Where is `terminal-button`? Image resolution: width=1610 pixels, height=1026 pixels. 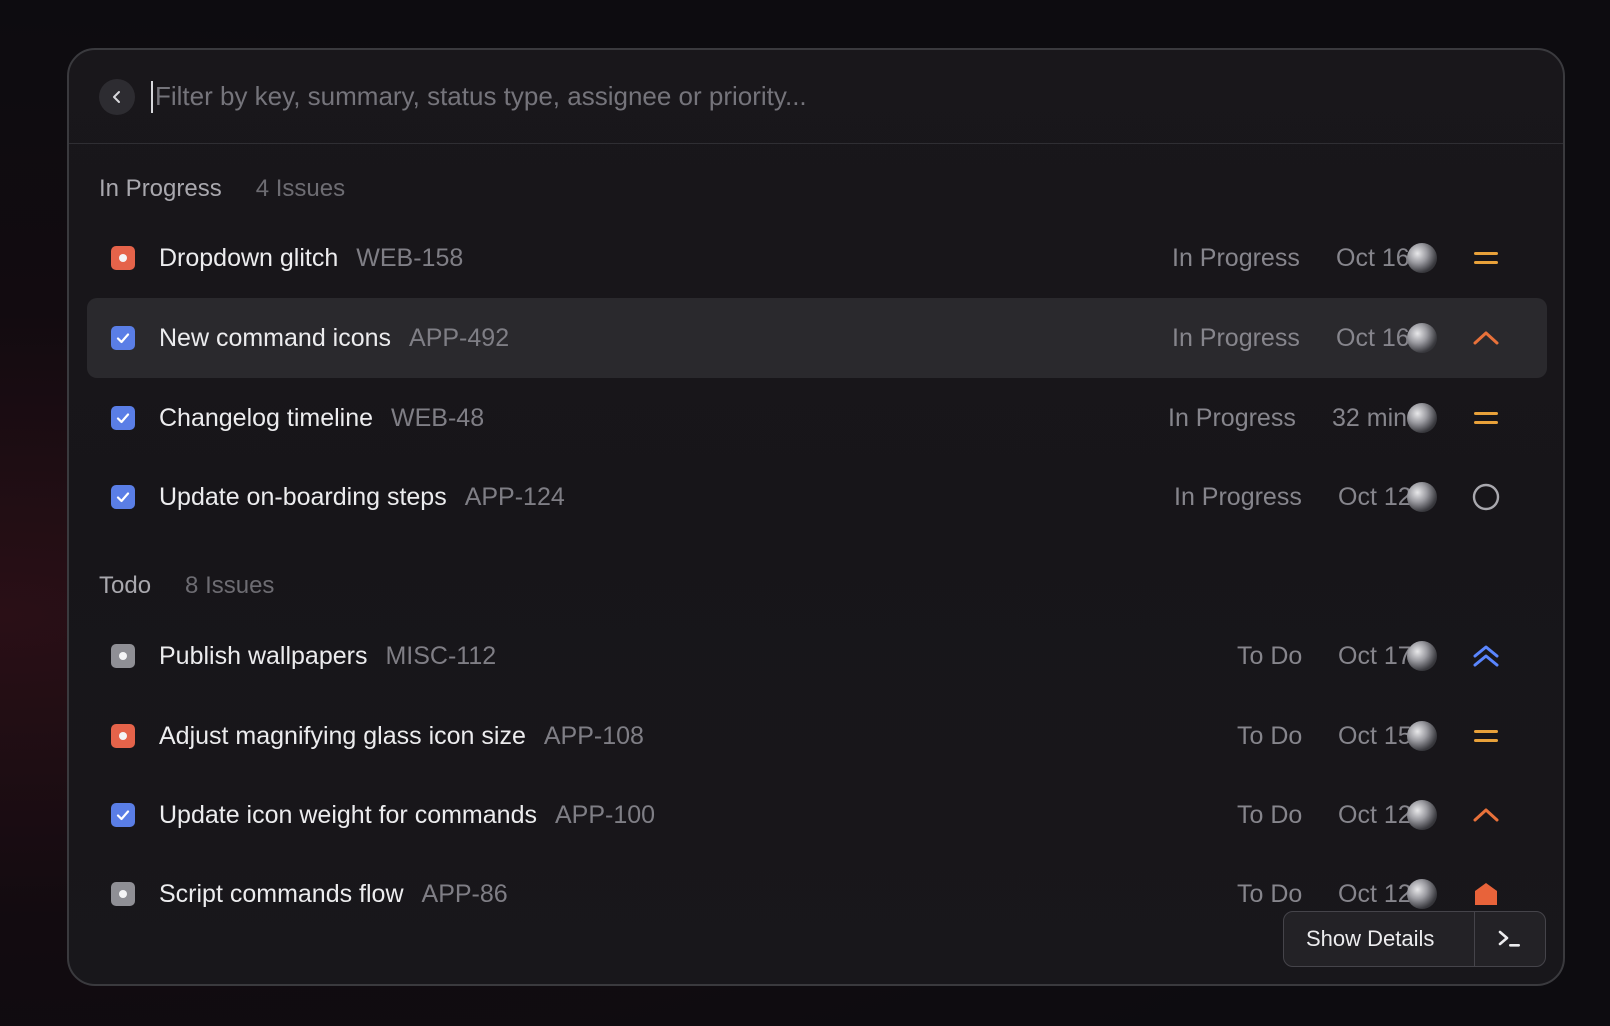 terminal-button is located at coordinates (1510, 939).